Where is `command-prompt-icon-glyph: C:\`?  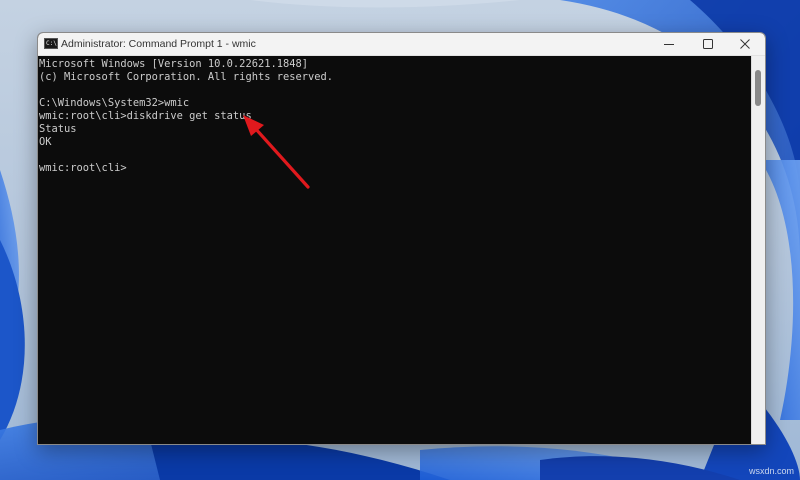 command-prompt-icon-glyph: C:\ is located at coordinates (51, 43).